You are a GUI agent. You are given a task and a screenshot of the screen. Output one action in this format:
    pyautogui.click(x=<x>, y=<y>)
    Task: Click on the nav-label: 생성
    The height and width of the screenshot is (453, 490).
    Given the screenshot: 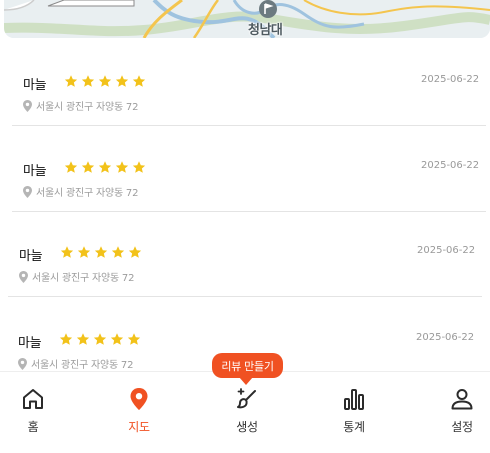 What is the action you would take?
    pyautogui.click(x=247, y=427)
    